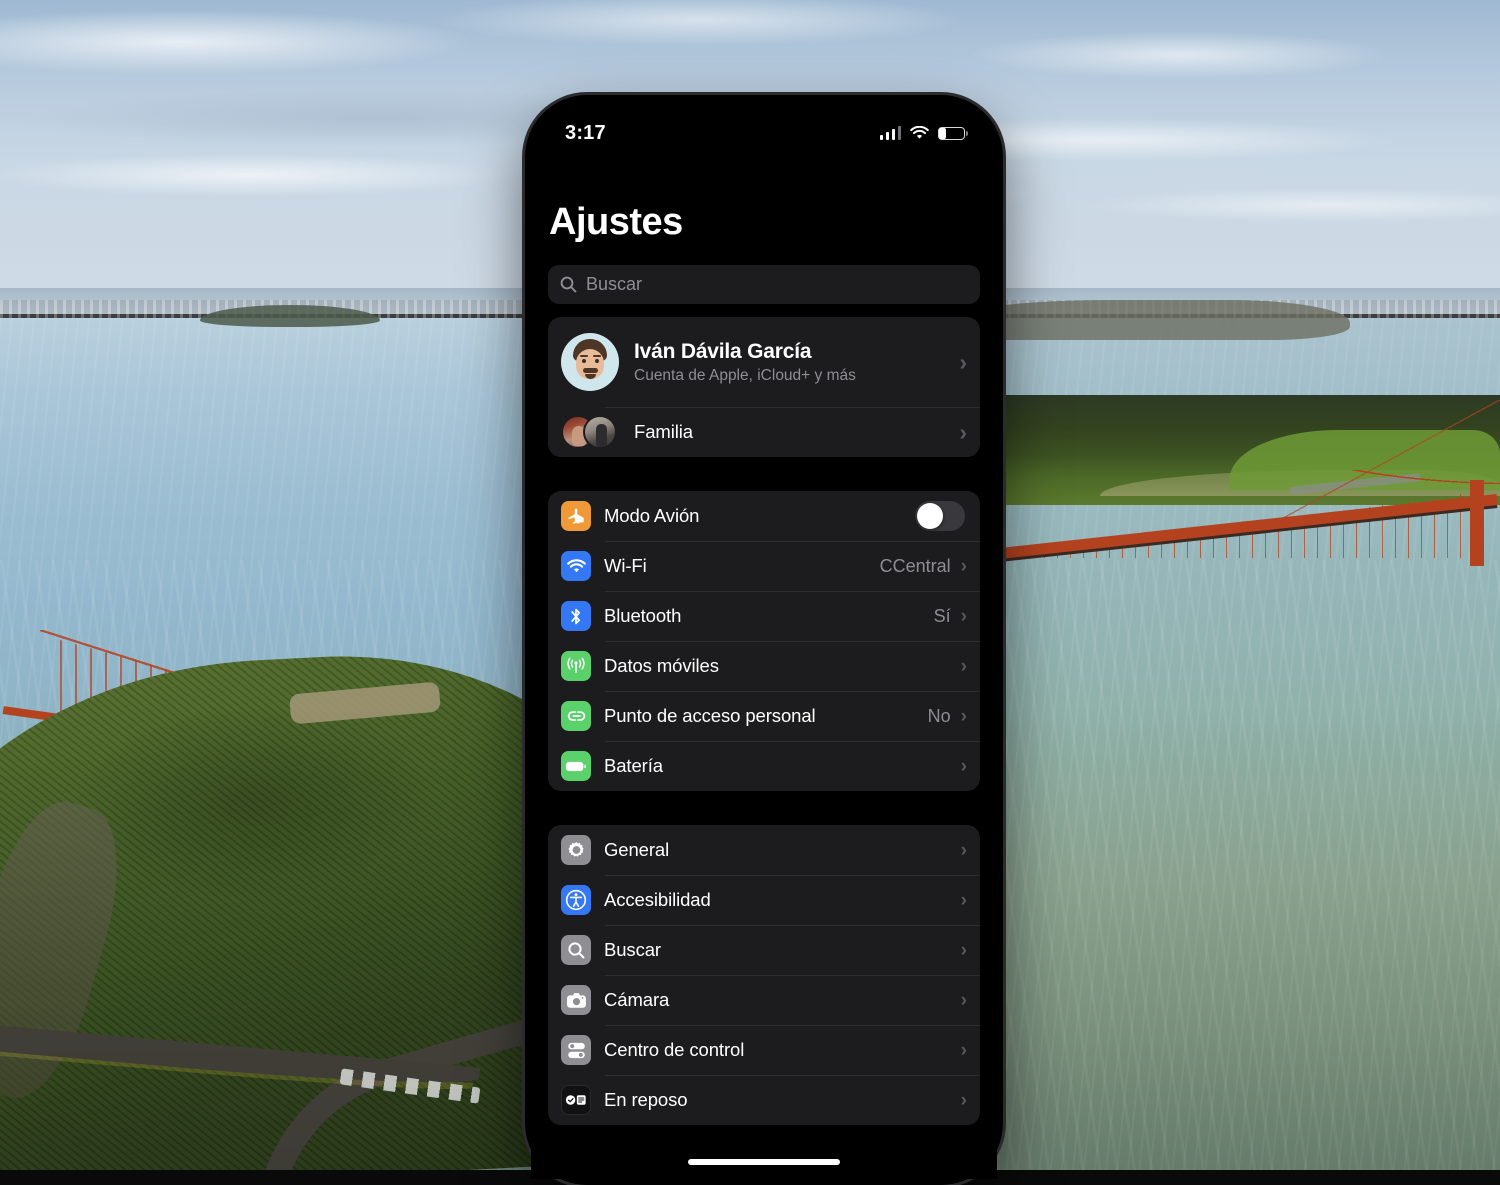 This screenshot has width=1500, height=1185. Describe the element at coordinates (576, 1050) in the screenshot. I see `control-center-icon` at that location.